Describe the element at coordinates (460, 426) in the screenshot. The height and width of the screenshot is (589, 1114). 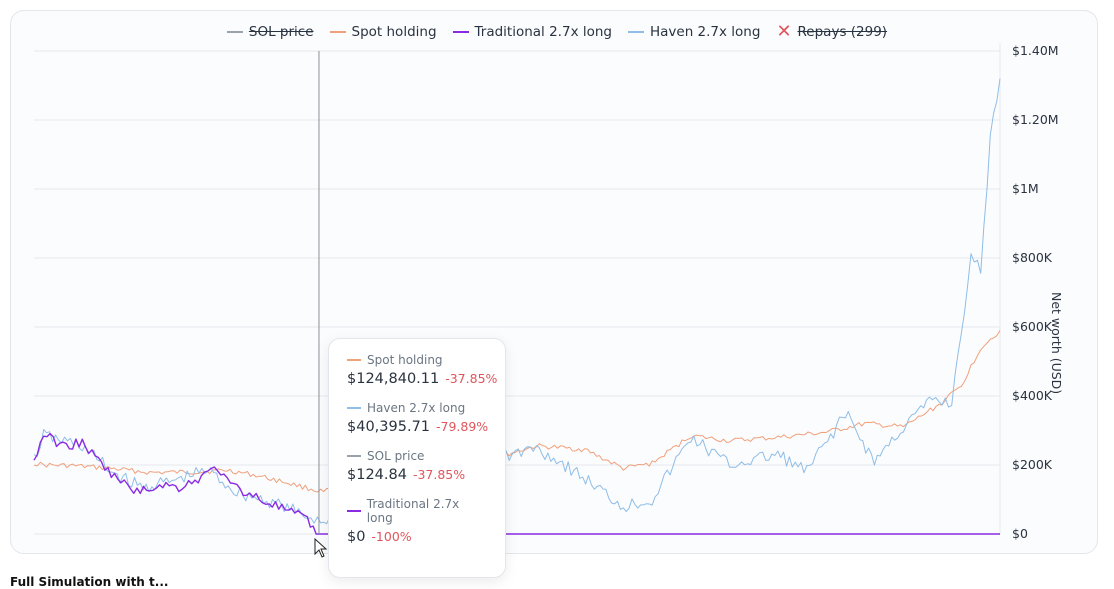
I see `tooltip-change: -79.89%` at that location.